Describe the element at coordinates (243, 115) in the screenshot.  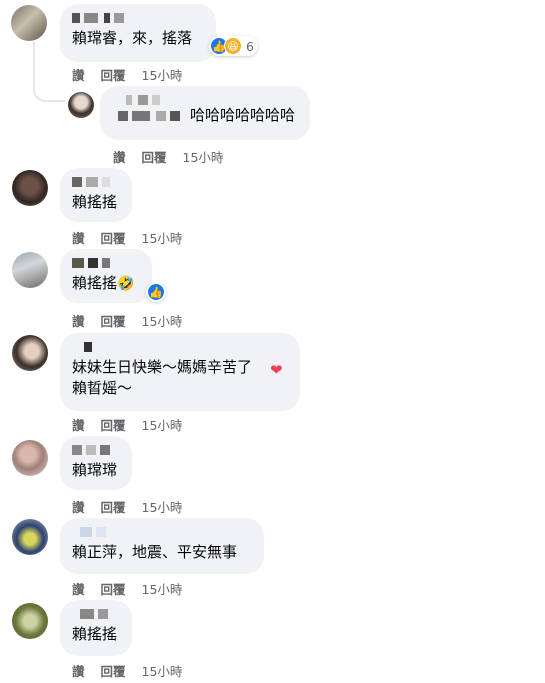
I see `comment-text: 哈哈哈哈哈哈哈` at that location.